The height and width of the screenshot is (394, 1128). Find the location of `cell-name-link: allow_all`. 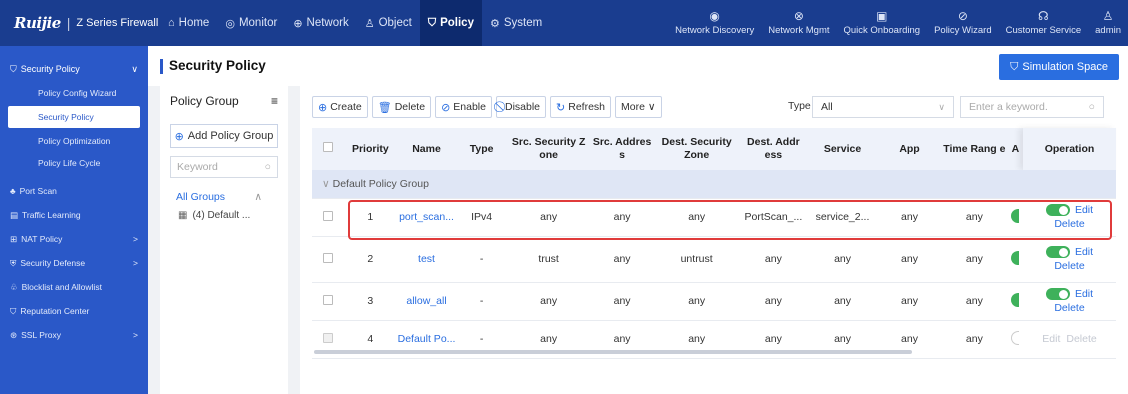

cell-name-link: allow_all is located at coordinates (426, 301).